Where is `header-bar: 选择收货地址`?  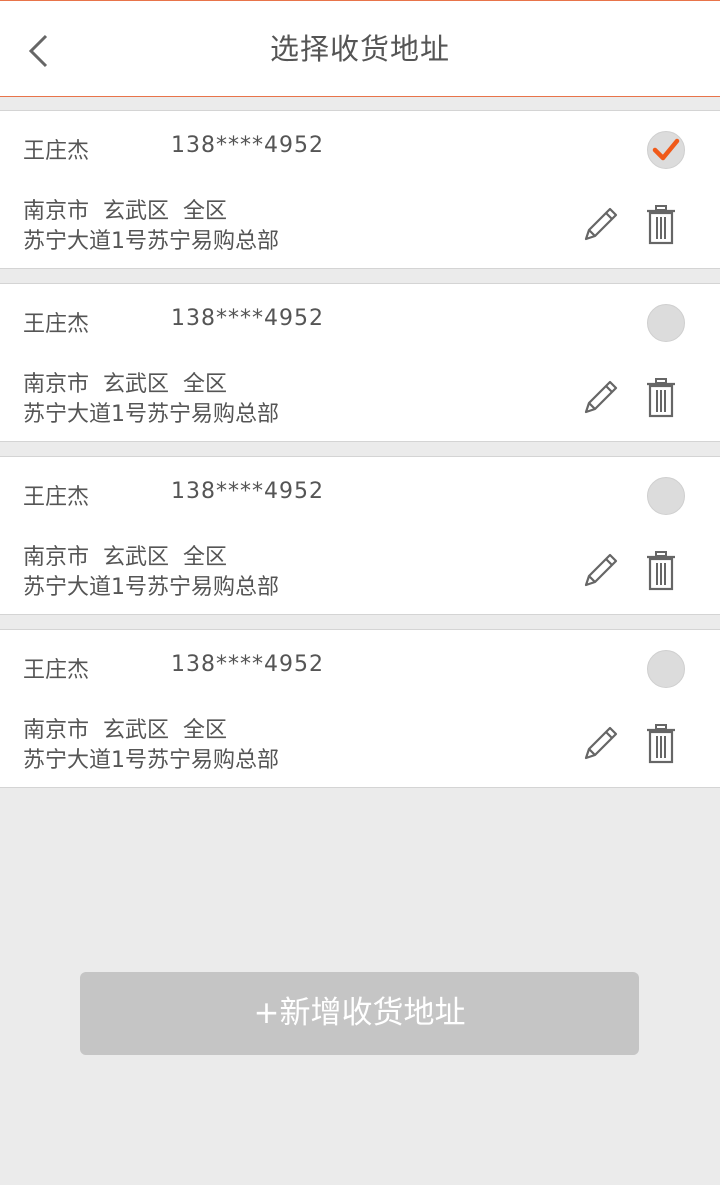
header-bar: 选择收货地址 is located at coordinates (360, 48).